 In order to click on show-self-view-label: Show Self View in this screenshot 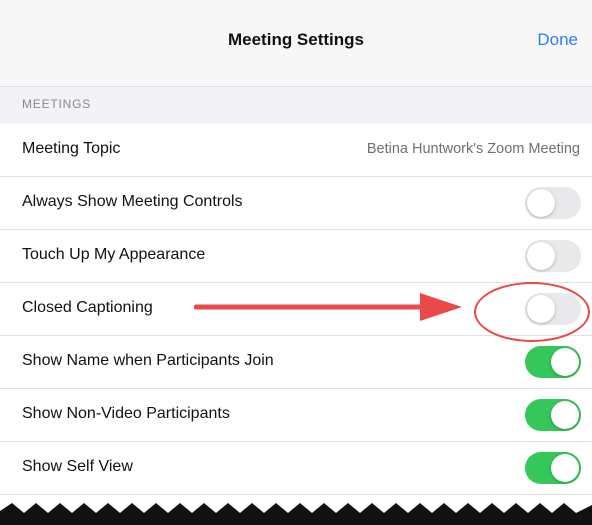, I will do `click(77, 466)`.